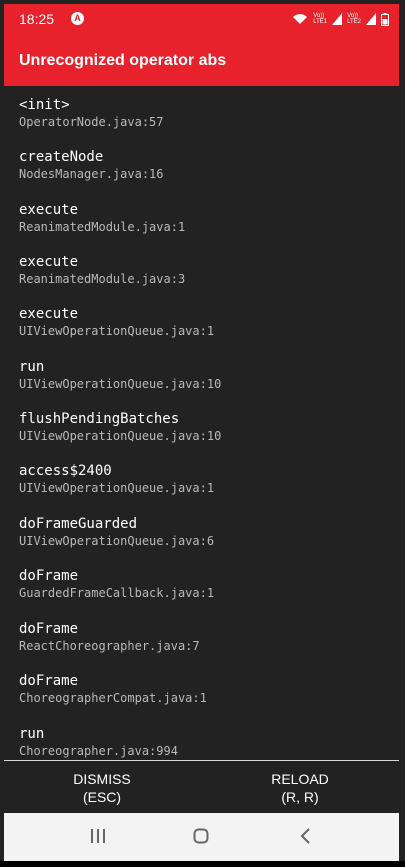 This screenshot has height=867, width=405. Describe the element at coordinates (385, 19) in the screenshot. I see `battery-icon` at that location.